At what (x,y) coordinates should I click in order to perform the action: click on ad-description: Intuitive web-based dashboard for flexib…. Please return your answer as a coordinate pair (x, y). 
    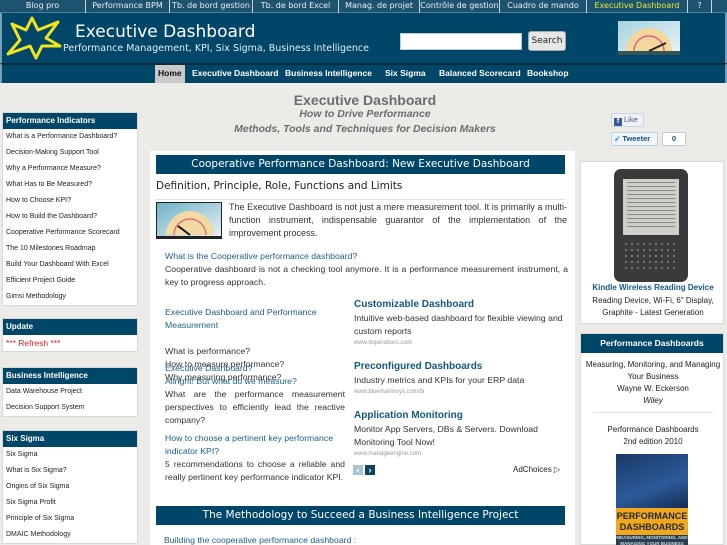
    Looking at the image, I should click on (458, 324).